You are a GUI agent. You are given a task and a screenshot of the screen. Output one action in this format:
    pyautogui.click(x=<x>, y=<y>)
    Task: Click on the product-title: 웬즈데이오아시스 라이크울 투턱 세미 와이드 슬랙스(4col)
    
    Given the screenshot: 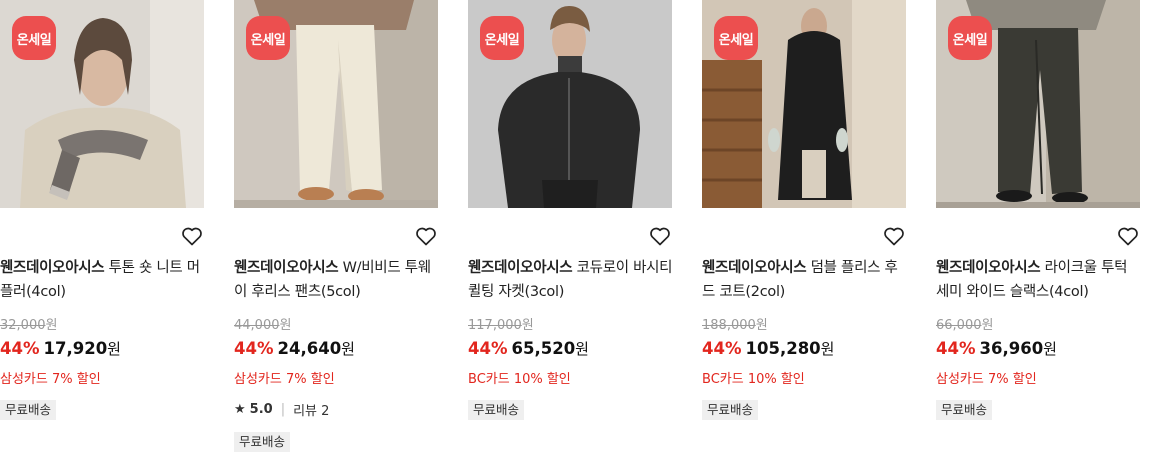 What is the action you would take?
    pyautogui.click(x=1040, y=280)
    